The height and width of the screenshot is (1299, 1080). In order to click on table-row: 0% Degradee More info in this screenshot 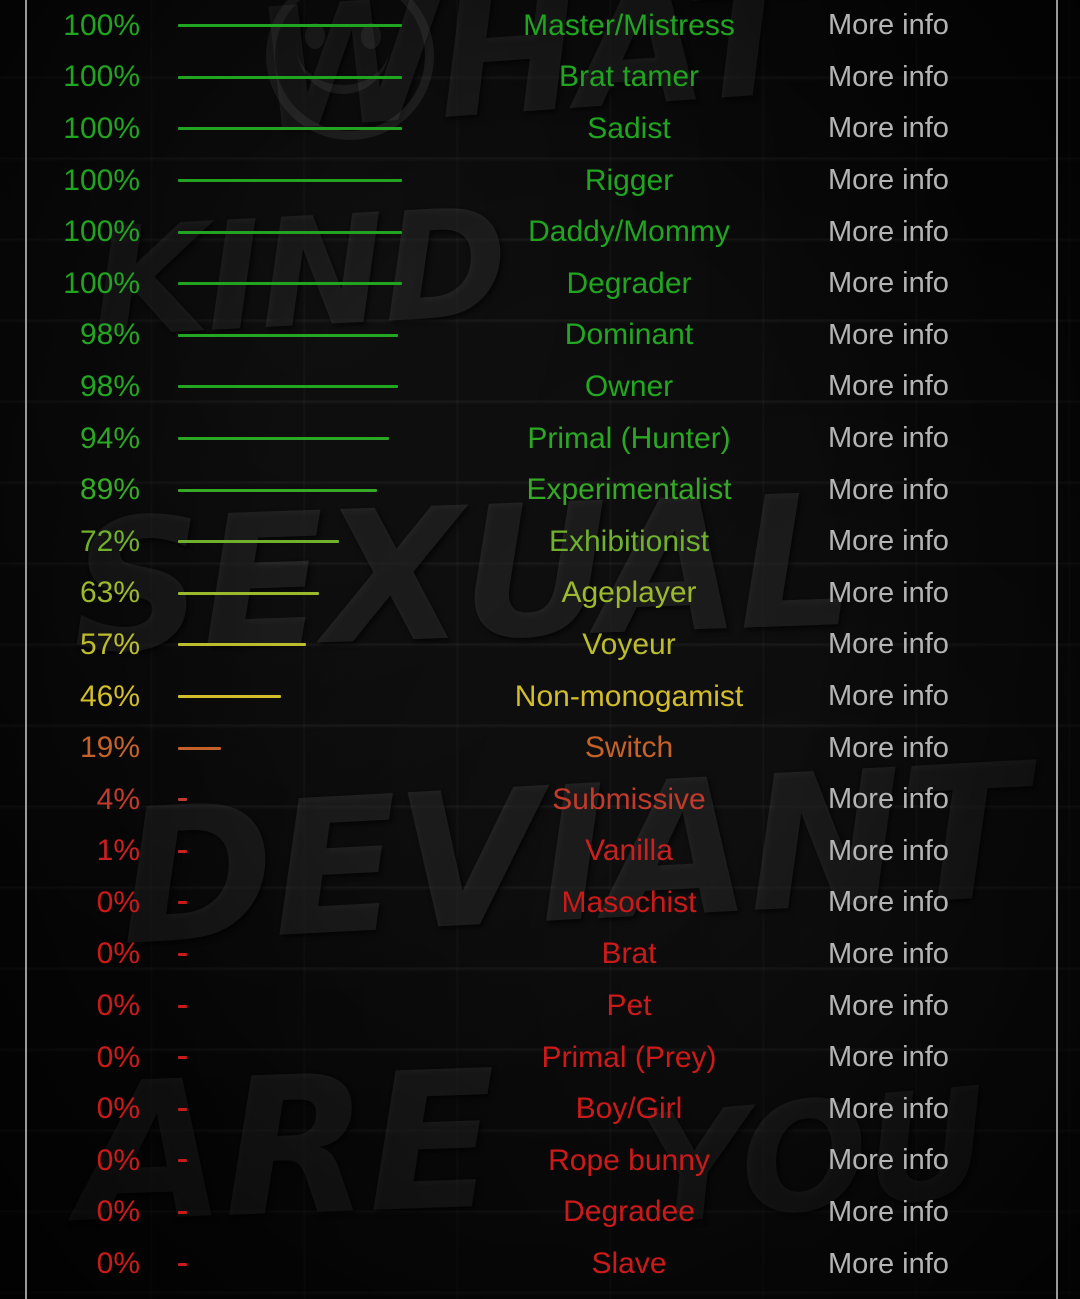, I will do `click(540, 1213)`.